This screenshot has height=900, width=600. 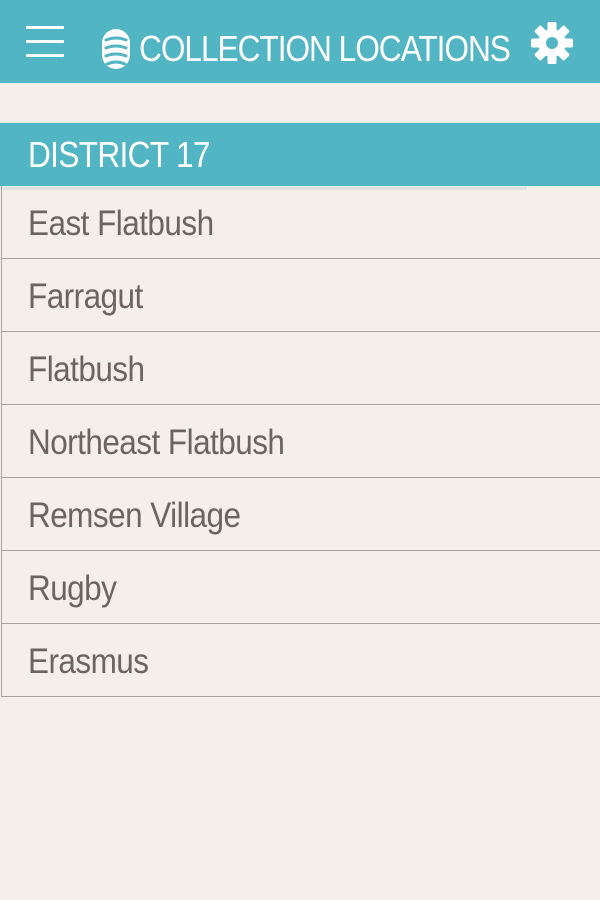 I want to click on collection-bin-icon, so click(x=116, y=49).